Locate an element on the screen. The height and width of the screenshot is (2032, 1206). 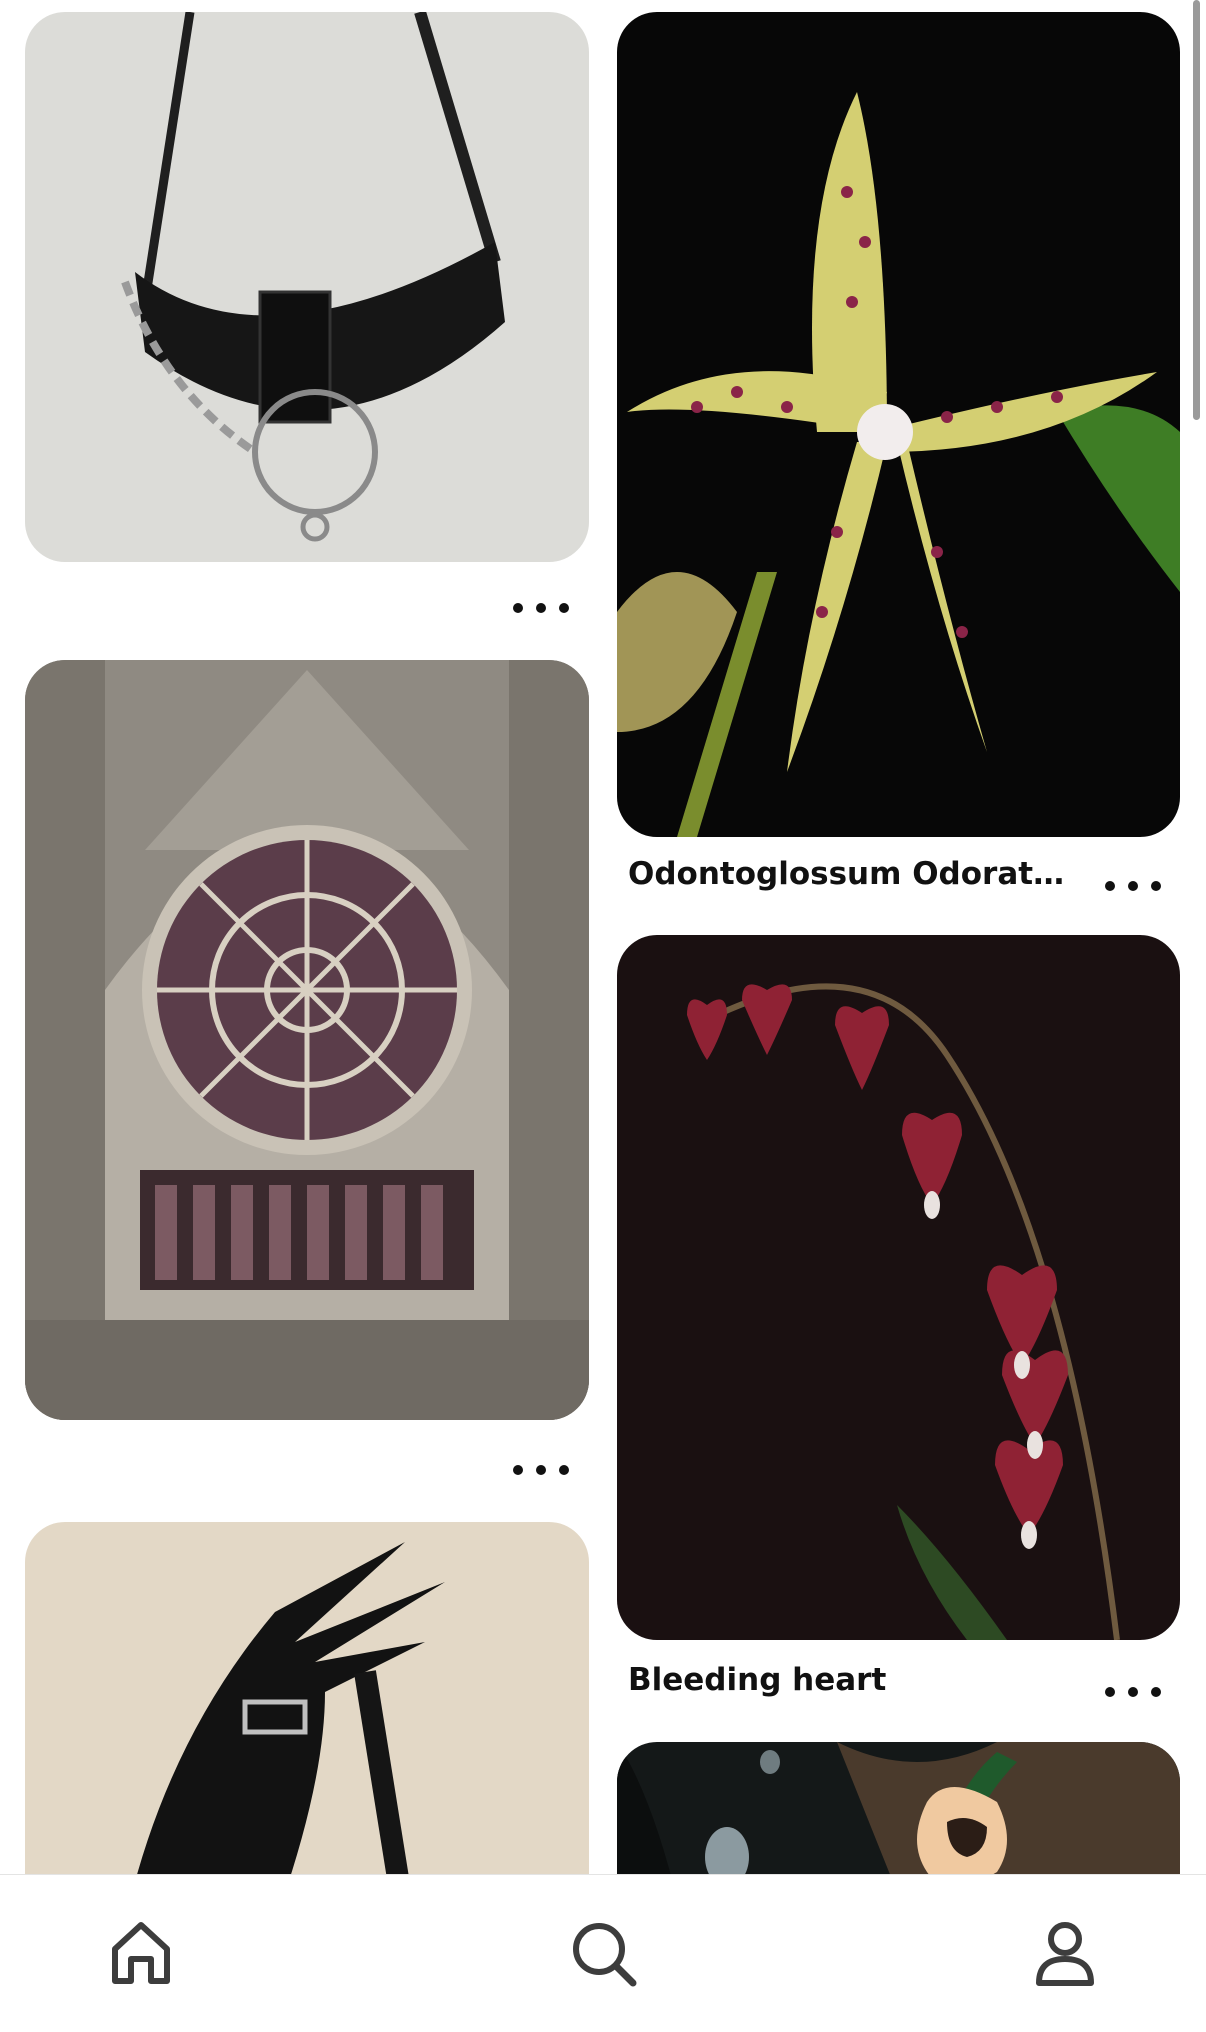
nav-profile-button is located at coordinates (1065, 1953).